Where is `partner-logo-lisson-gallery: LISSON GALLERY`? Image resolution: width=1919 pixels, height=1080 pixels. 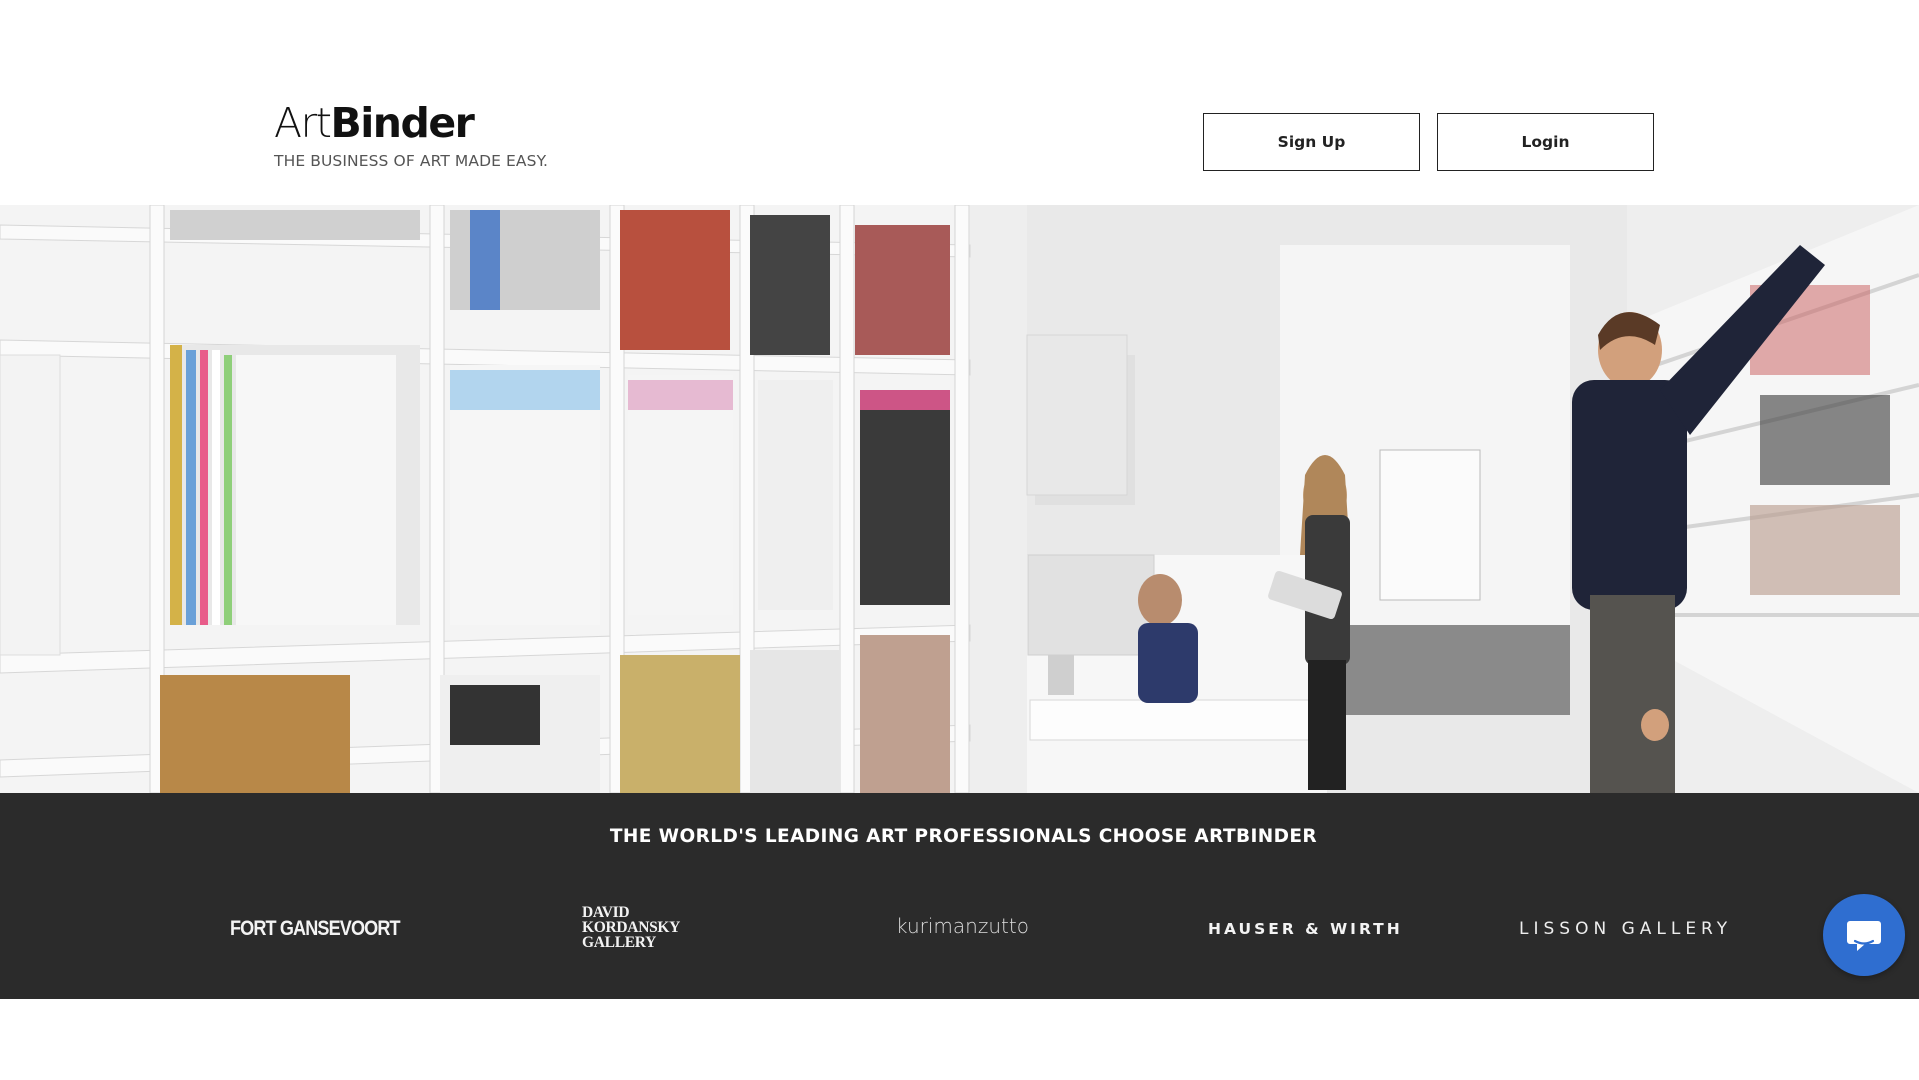
partner-logo-lisson-gallery: LISSON GALLERY is located at coordinates (1626, 929).